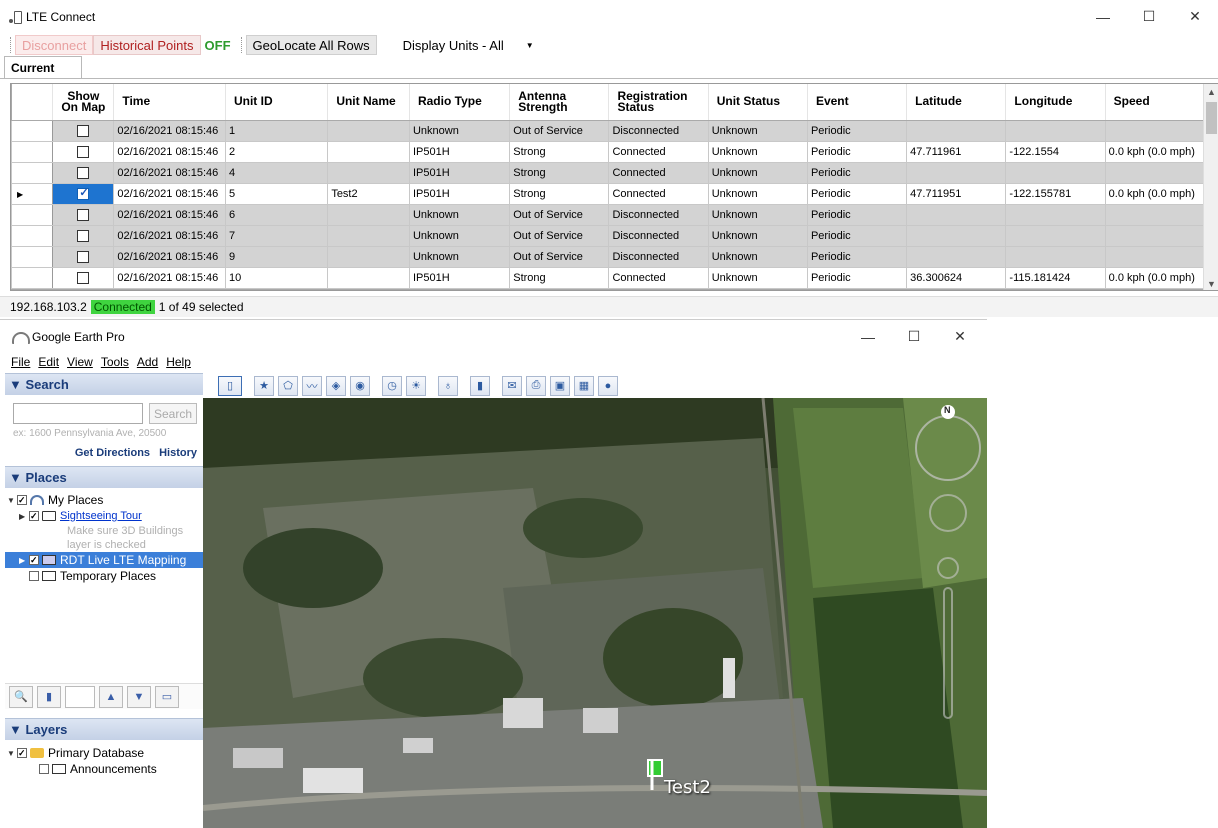  What do you see at coordinates (101, 516) in the screenshot?
I see `sightseeing-tour-link: Sightseeing Tour` at bounding box center [101, 516].